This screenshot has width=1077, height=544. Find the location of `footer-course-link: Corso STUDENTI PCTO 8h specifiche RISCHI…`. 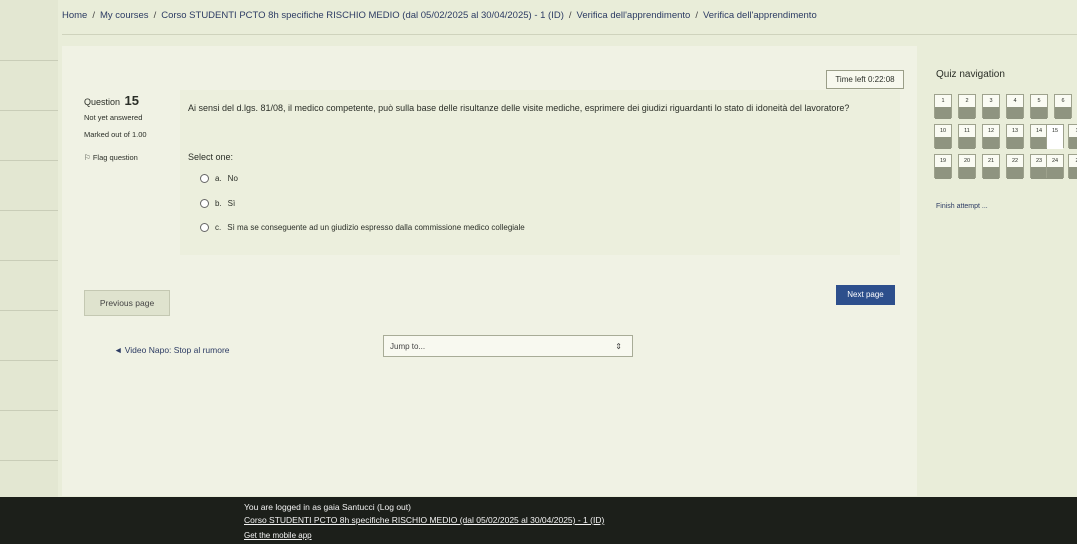

footer-course-link: Corso STUDENTI PCTO 8h specifiche RISCHI… is located at coordinates (424, 520).